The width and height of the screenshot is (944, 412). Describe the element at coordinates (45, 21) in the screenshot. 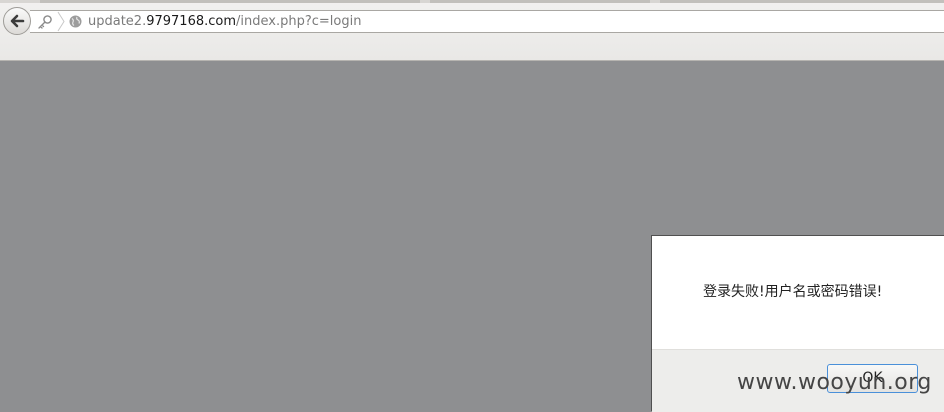

I see `key-icon` at that location.